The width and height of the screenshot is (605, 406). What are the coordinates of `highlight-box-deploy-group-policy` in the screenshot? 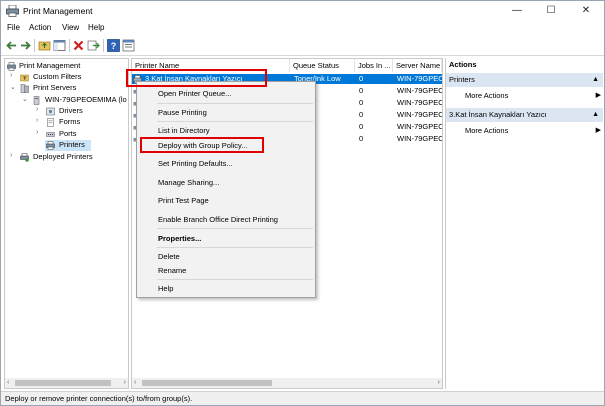 It's located at (202, 145).